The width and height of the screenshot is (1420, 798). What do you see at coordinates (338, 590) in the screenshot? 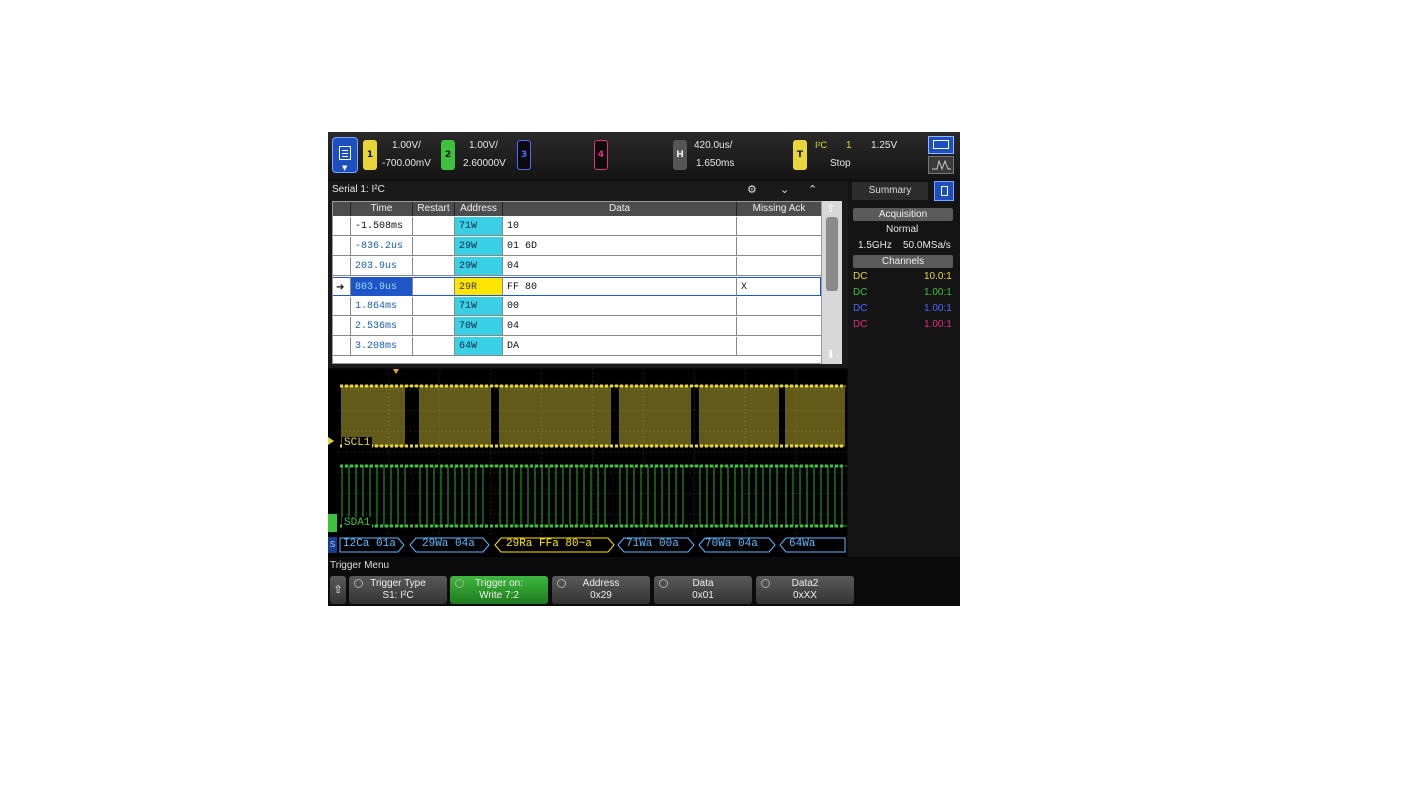
I see `back-arrow-icon: ⇧` at bounding box center [338, 590].